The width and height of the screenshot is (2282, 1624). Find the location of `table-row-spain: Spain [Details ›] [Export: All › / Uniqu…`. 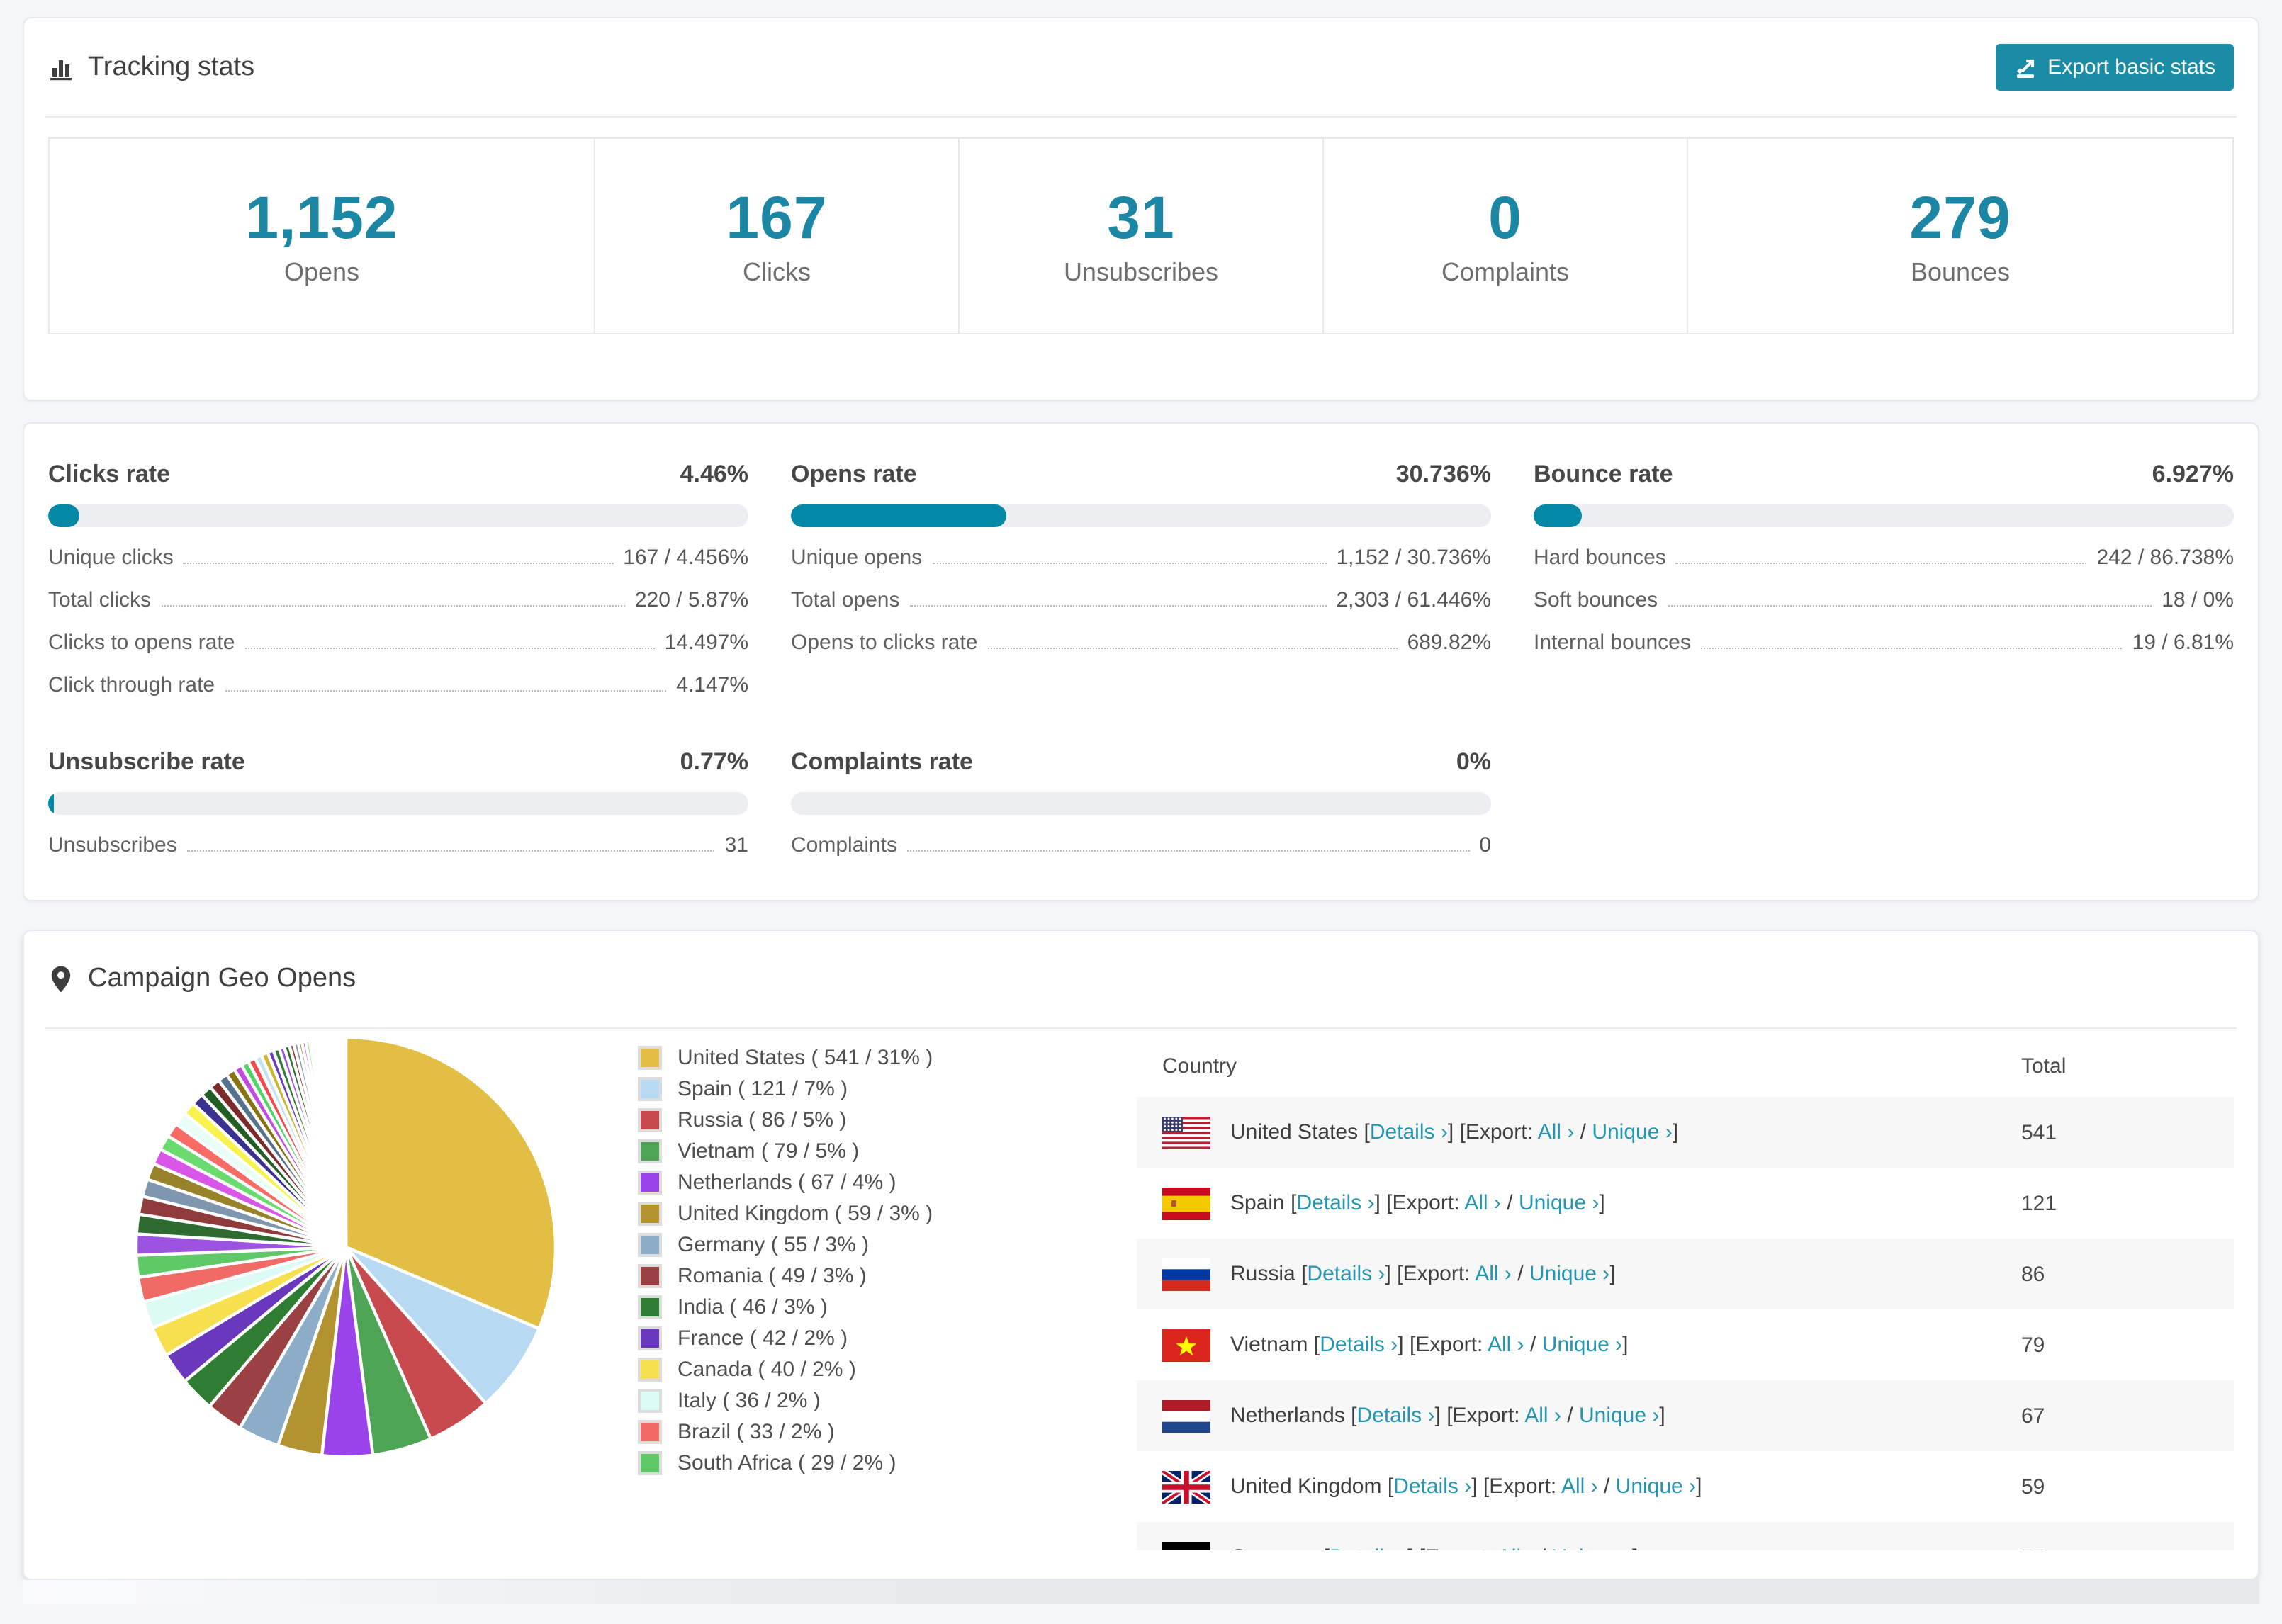

table-row-spain: Spain [Details ›] [Export: All › / Uniqu… is located at coordinates (1686, 1204).